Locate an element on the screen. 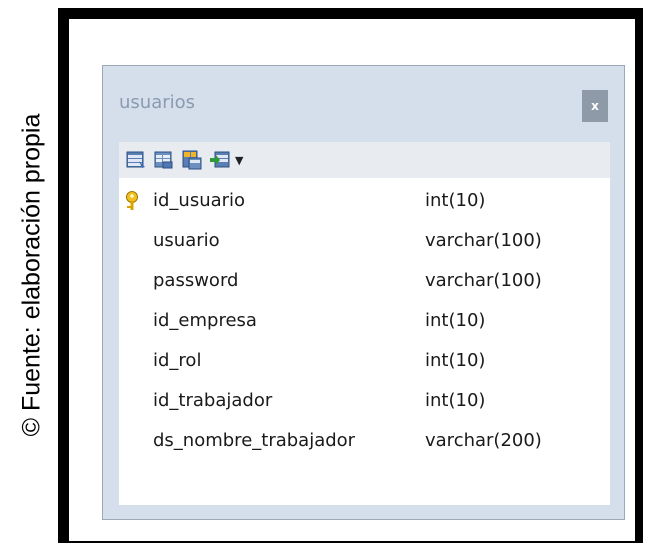 This screenshot has height=549, width=657. column-name: id_trabajador is located at coordinates (213, 400).